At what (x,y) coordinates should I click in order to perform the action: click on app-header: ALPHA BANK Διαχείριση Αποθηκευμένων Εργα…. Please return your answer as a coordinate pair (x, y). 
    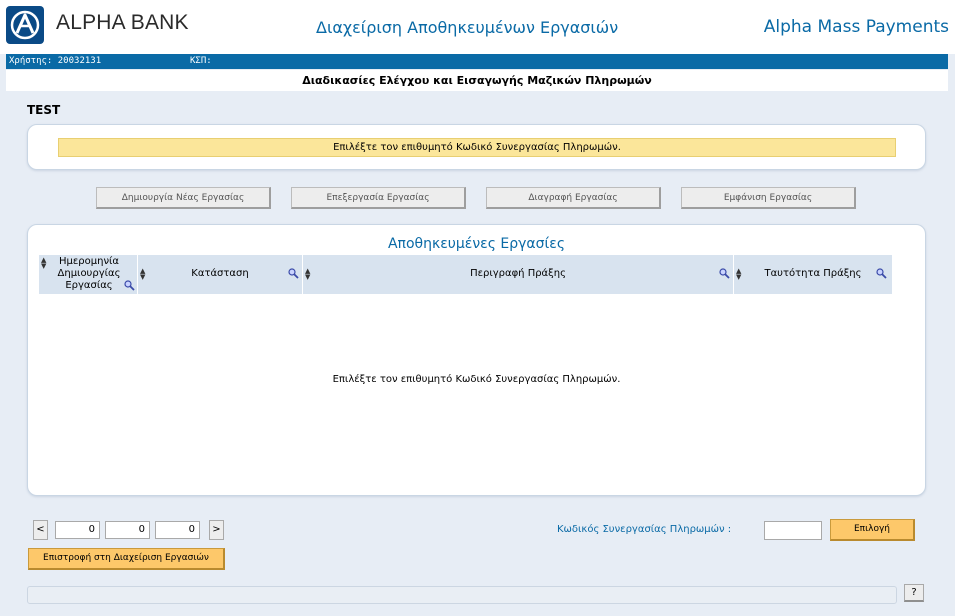
    Looking at the image, I should click on (477, 27).